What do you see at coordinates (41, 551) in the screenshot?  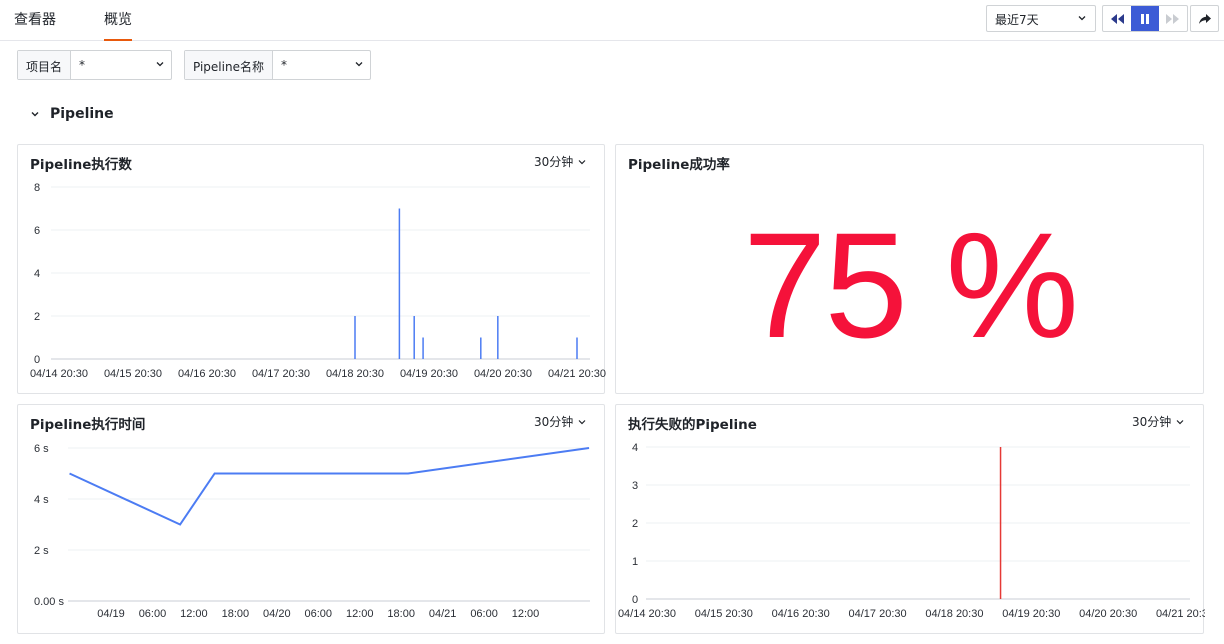 I see `y-tick-label: 2 s` at bounding box center [41, 551].